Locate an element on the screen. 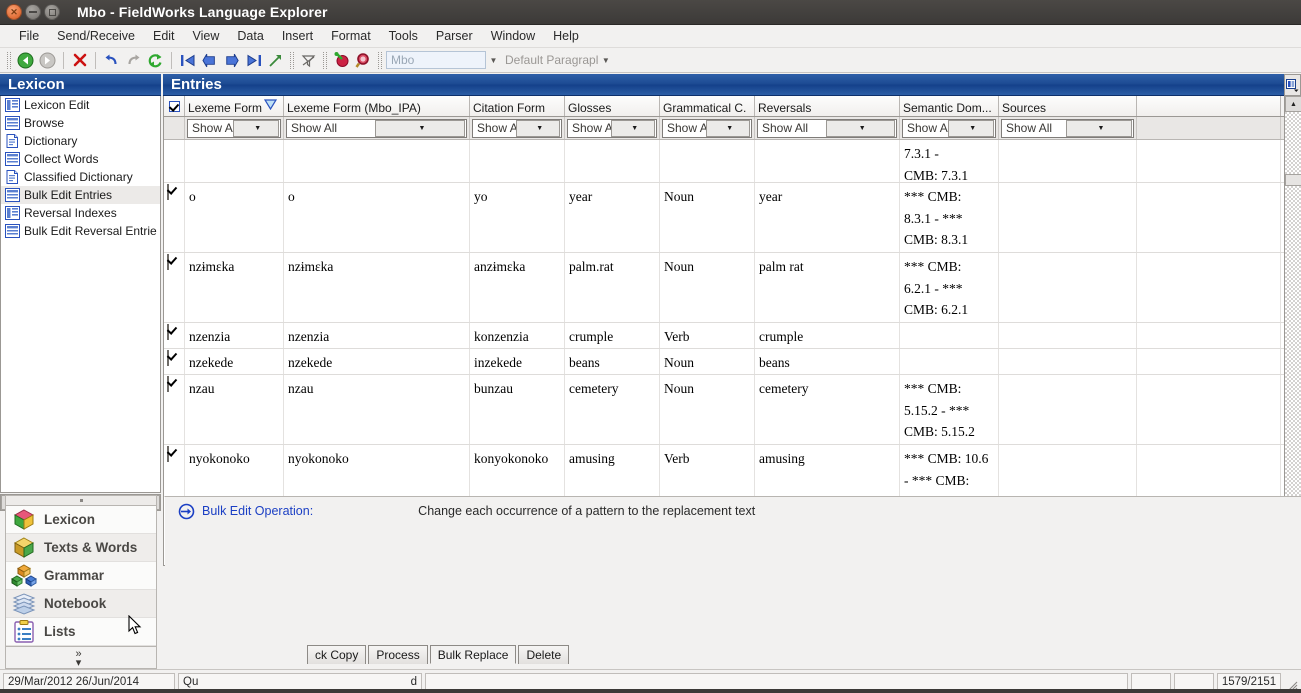  filter-icon is located at coordinates (308, 60).